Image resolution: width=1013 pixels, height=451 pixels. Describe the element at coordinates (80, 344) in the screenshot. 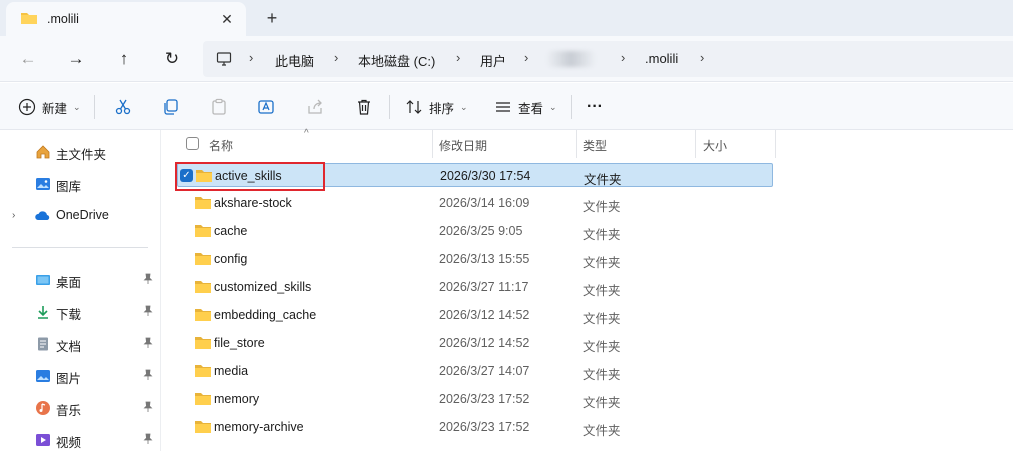

I see `sidebar-item-documents: 文档` at that location.